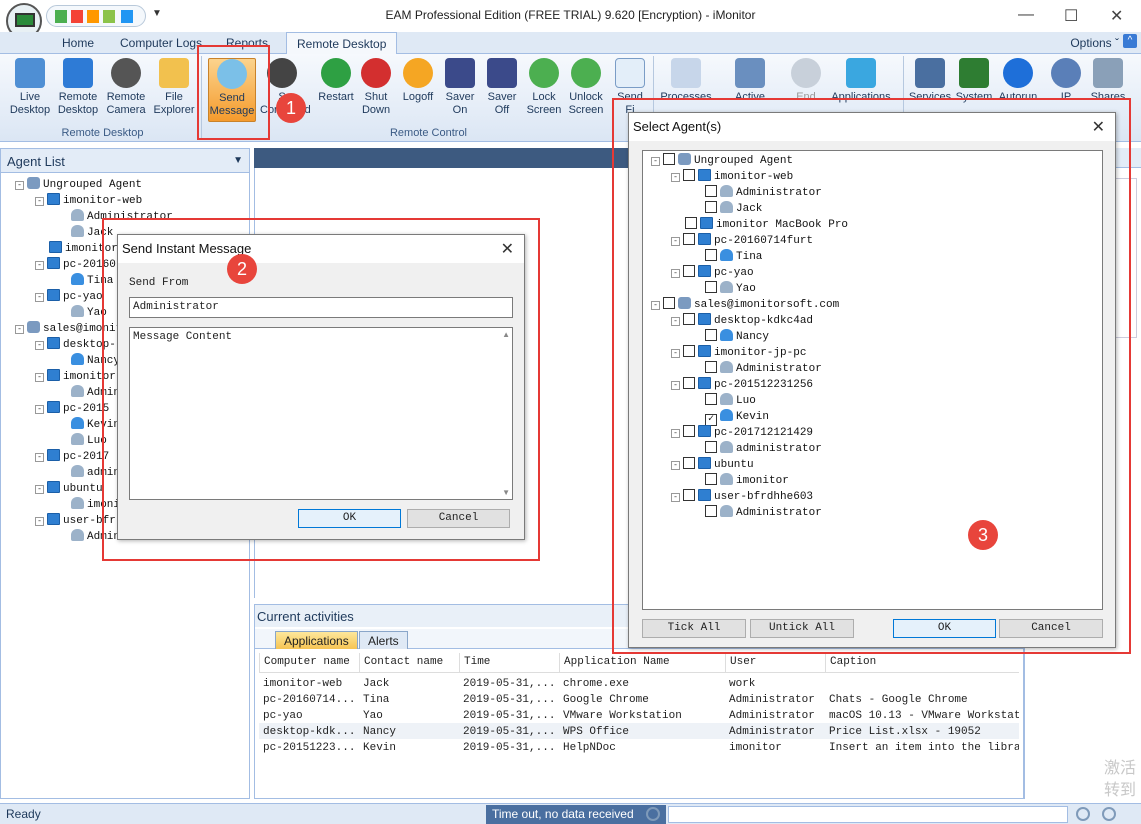 The width and height of the screenshot is (1141, 824). I want to click on saver-off-button: Saver Off, so click(502, 90).